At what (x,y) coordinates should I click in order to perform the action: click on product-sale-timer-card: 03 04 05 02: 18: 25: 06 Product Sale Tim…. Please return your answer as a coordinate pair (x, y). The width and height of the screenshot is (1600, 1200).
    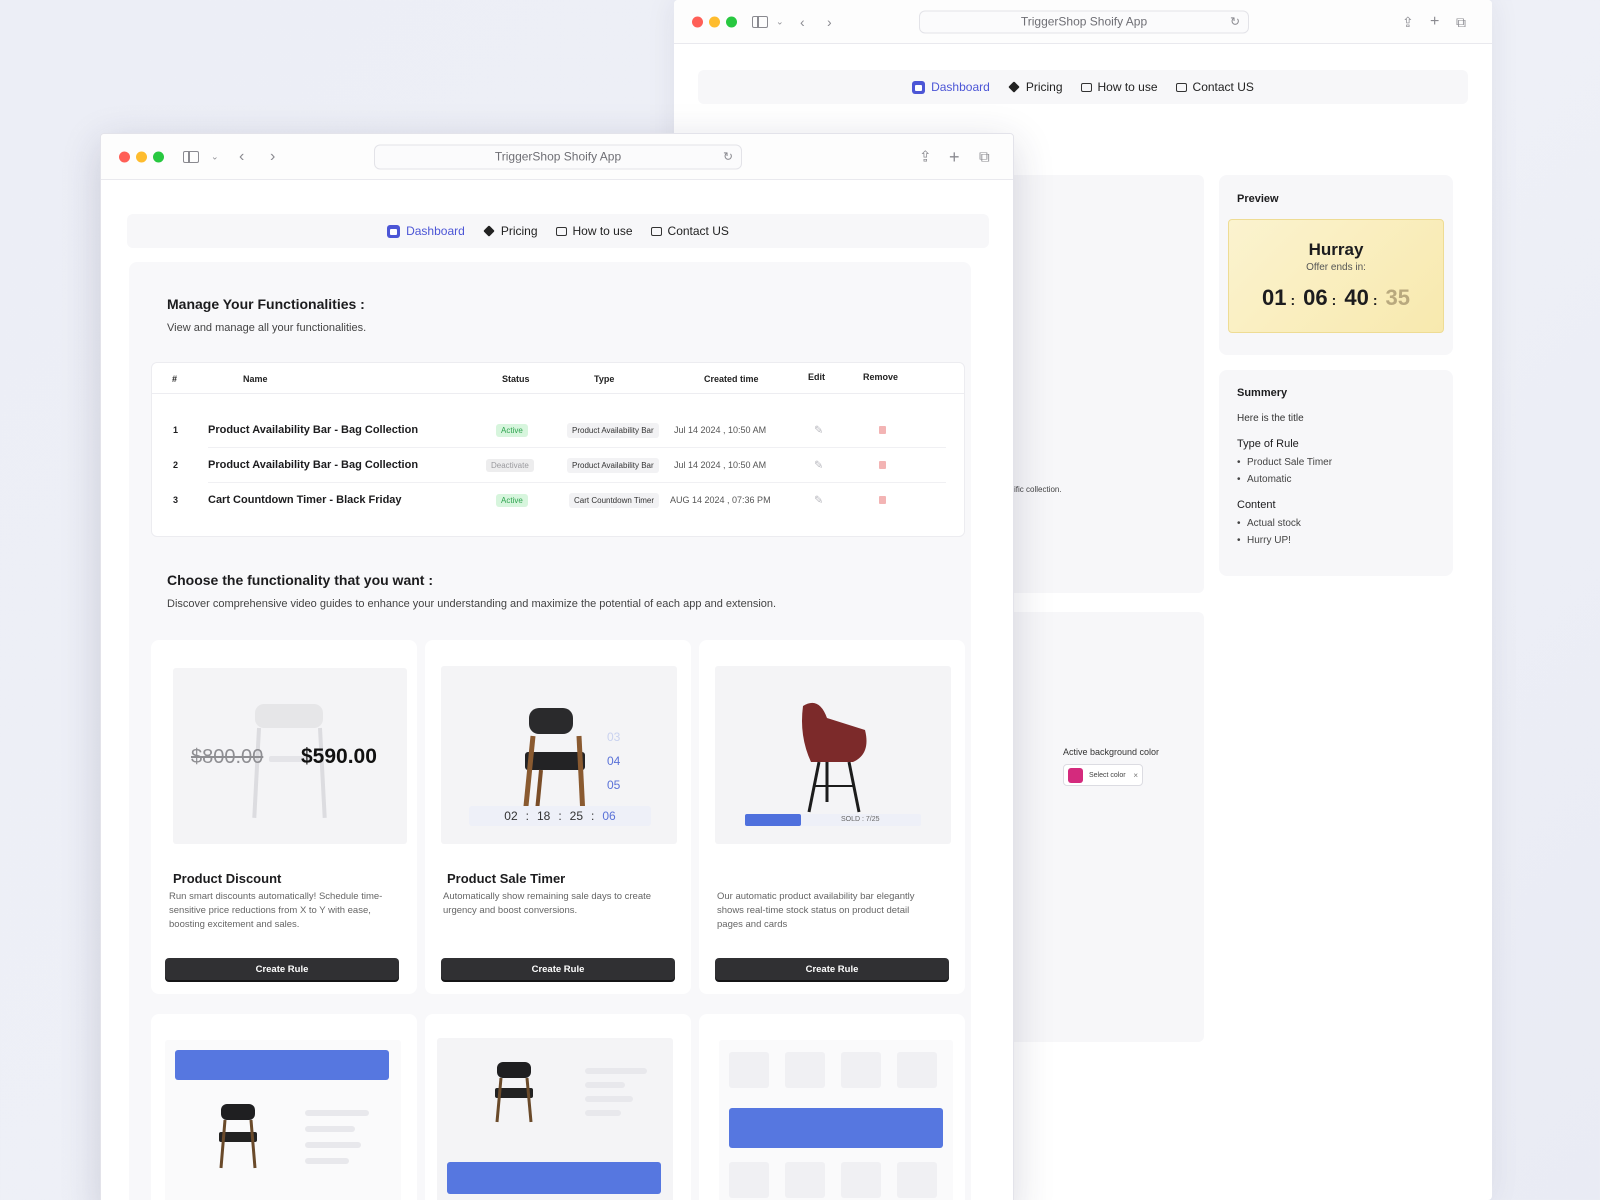
    Looking at the image, I should click on (558, 817).